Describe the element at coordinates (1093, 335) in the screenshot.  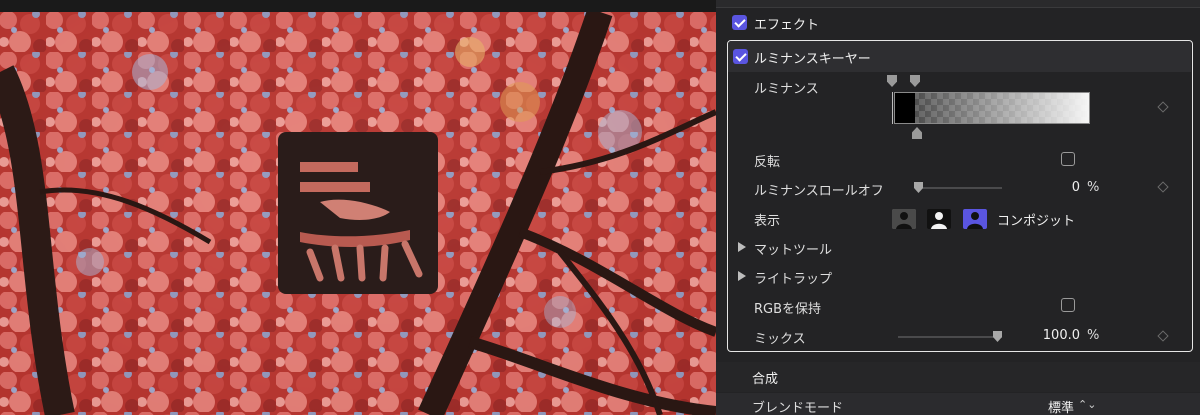
I see `mix-unit: %` at that location.